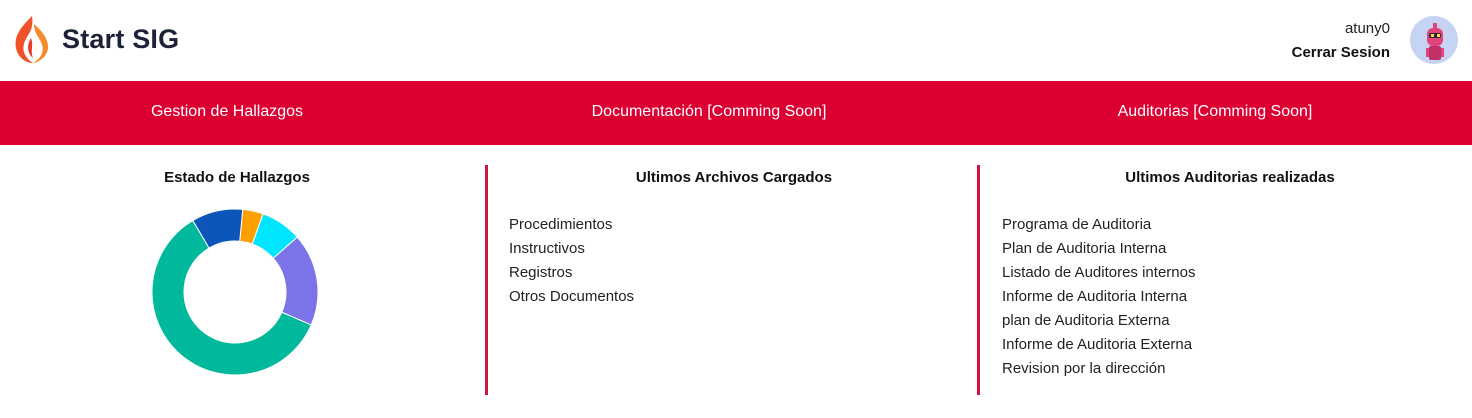 Image resolution: width=1472 pixels, height=418 pixels. I want to click on logo: Start SIG, so click(95, 39).